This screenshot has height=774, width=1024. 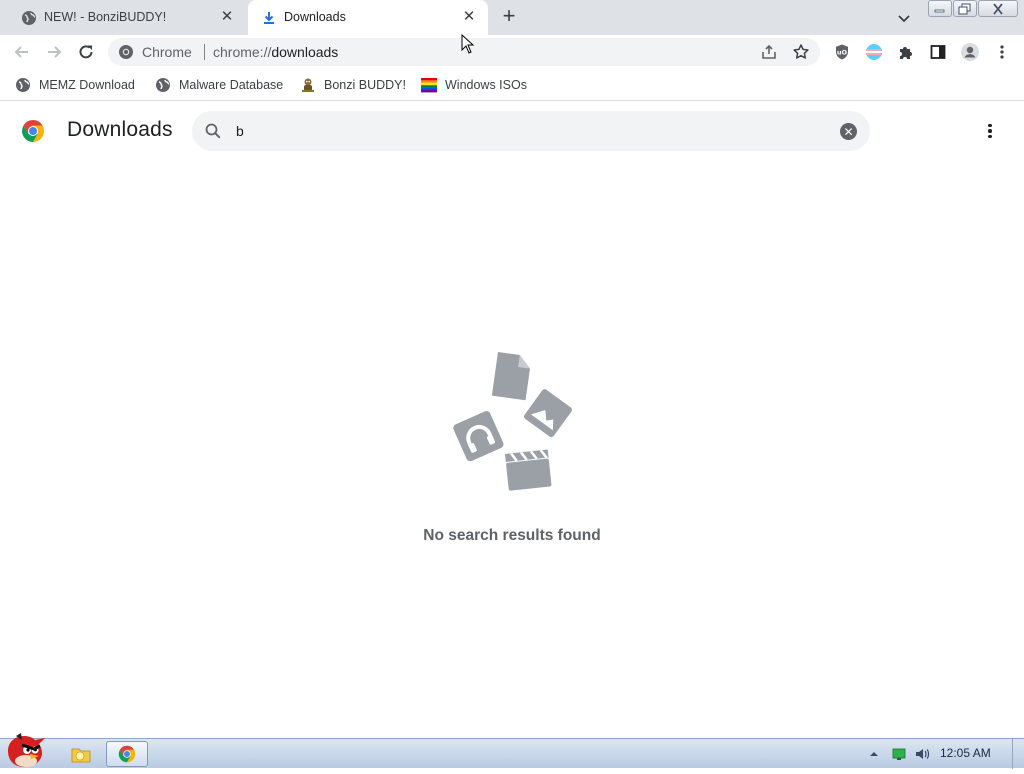 I want to click on rainbow-flag-icon, so click(x=429, y=85).